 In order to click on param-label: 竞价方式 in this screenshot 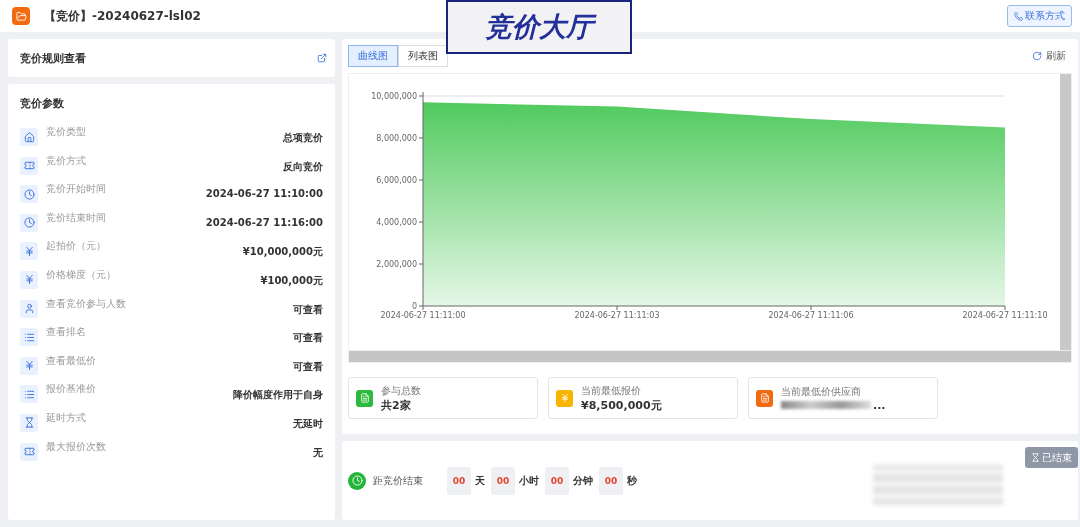, I will do `click(66, 160)`.